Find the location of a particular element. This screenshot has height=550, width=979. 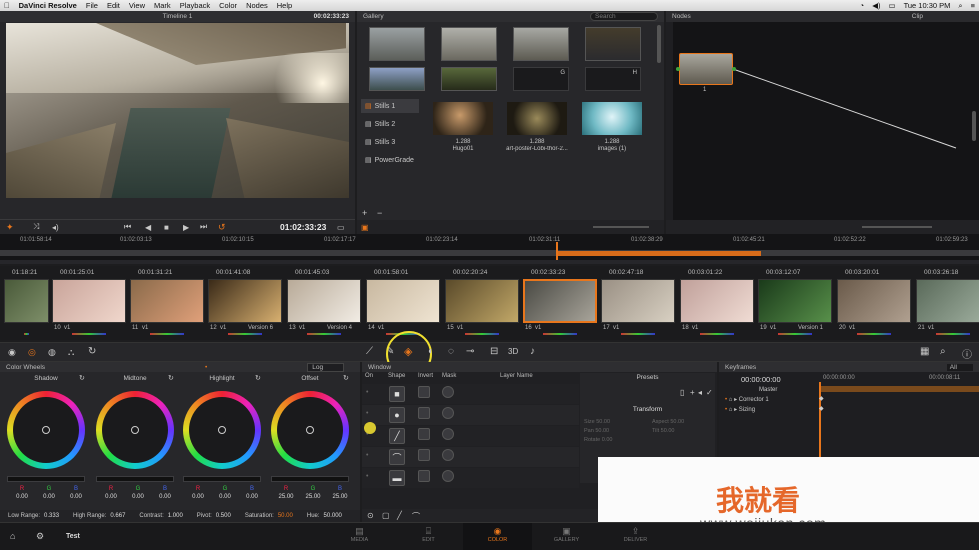

update-preset-icon: ◂ is located at coordinates (700, 392).